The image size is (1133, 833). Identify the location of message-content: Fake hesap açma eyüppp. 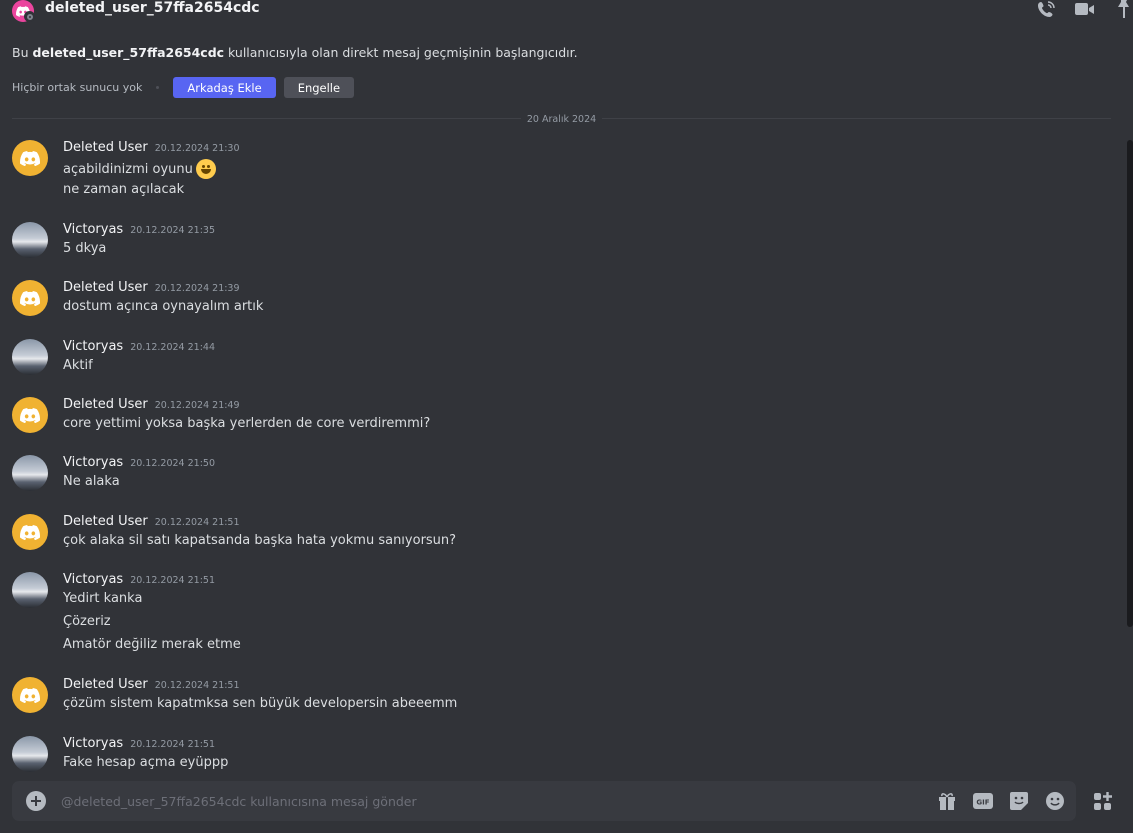
(145, 762).